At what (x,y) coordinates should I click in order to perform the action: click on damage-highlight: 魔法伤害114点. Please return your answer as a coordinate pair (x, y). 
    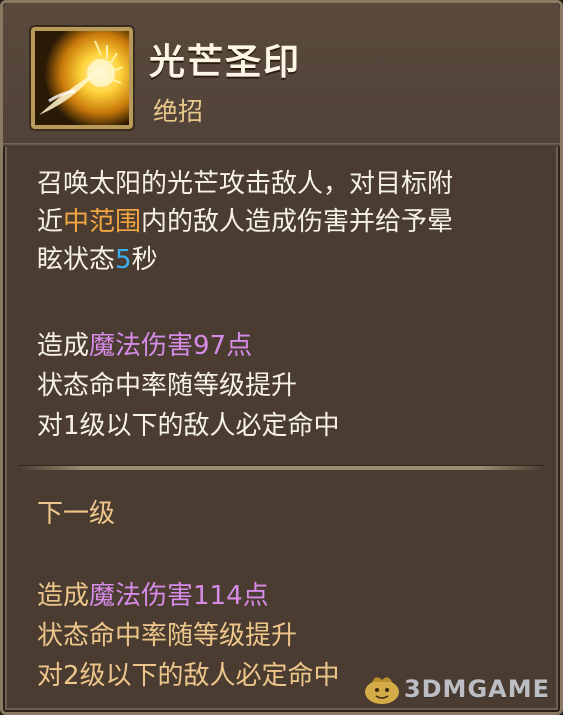
    Looking at the image, I should click on (179, 596).